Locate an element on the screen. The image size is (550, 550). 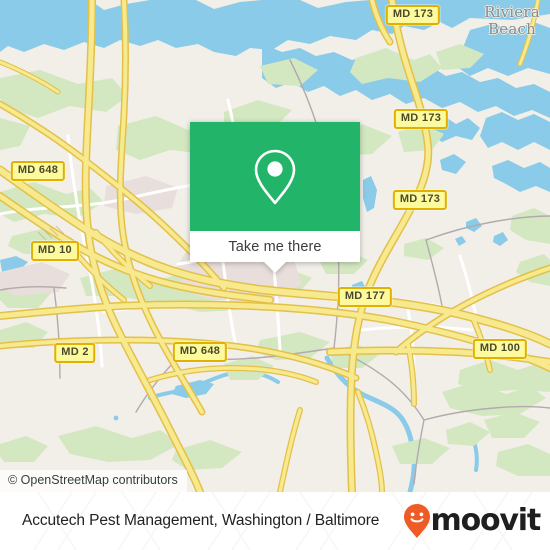
moovit-brand: moovit is located at coordinates (472, 521).